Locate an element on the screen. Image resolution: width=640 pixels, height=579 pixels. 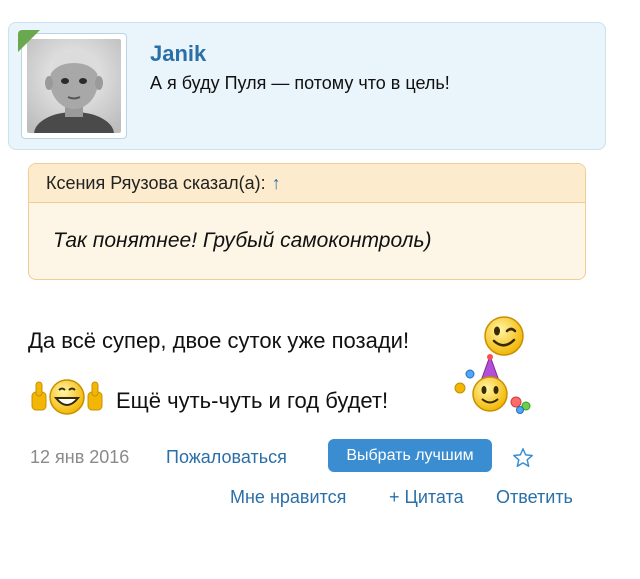
like-link: Мне нравится is located at coordinates (288, 497).